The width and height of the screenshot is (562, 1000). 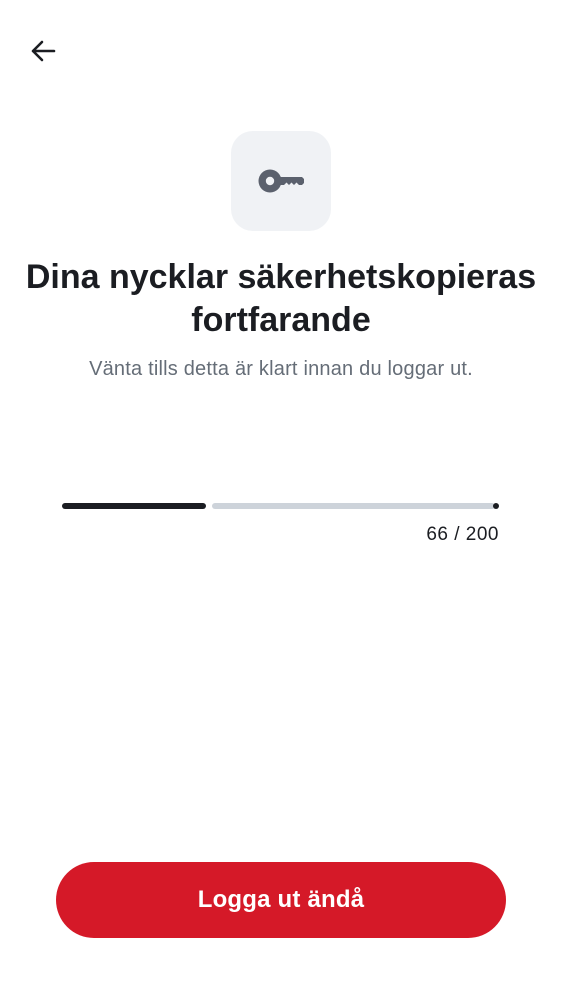 What do you see at coordinates (134, 506) in the screenshot?
I see `progress-fill` at bounding box center [134, 506].